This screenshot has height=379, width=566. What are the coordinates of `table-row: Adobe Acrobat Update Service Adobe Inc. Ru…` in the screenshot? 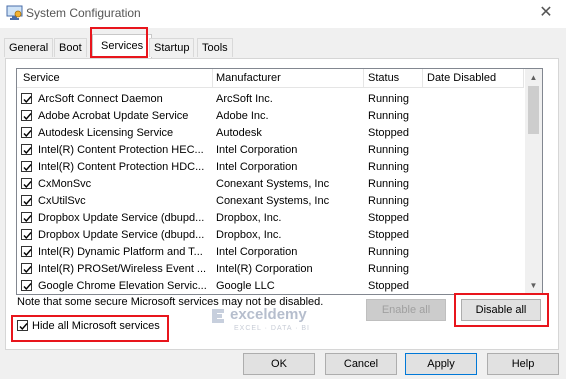 It's located at (270, 116).